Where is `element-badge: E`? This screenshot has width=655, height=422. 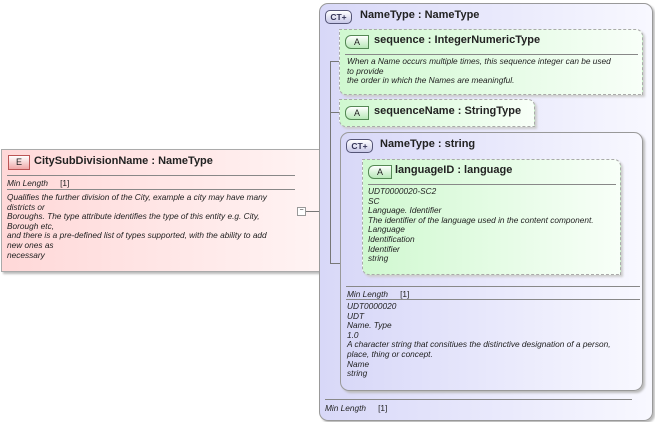 element-badge: E is located at coordinates (19, 162).